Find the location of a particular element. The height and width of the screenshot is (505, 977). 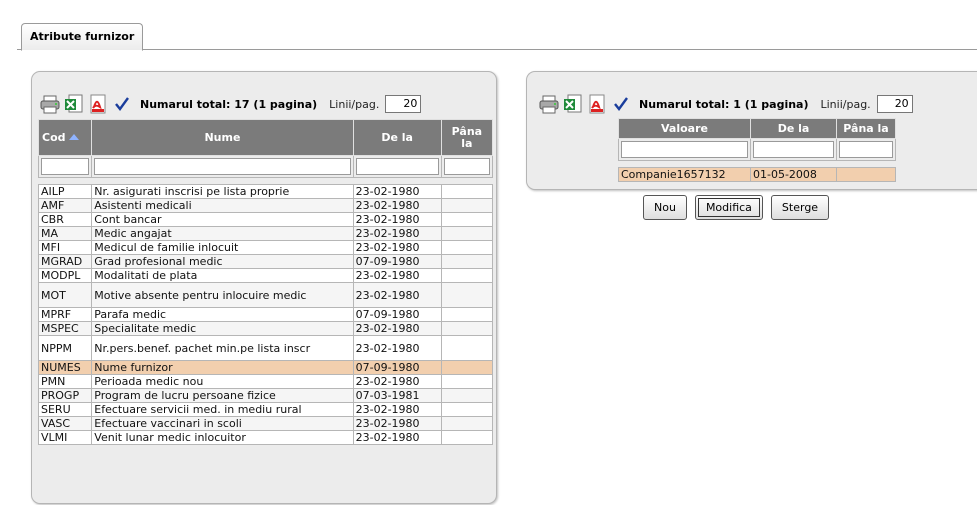

cell-cod: PROGP is located at coordinates (65, 395).